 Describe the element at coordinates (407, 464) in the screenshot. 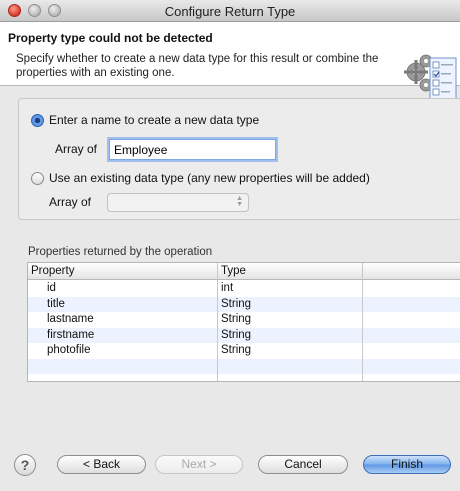

I see `finish-button: Finish` at that location.